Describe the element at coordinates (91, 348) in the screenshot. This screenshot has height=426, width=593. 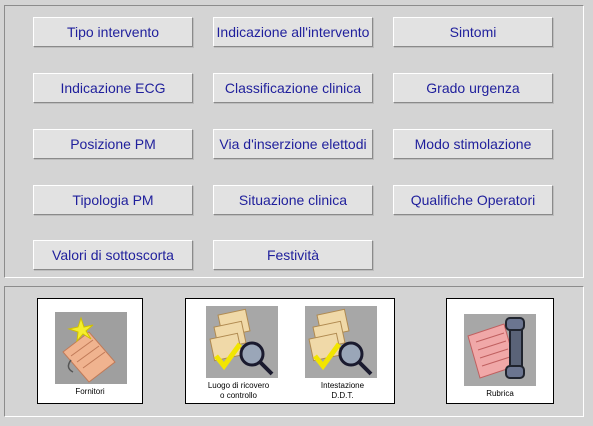
I see `folder-star-icon` at that location.